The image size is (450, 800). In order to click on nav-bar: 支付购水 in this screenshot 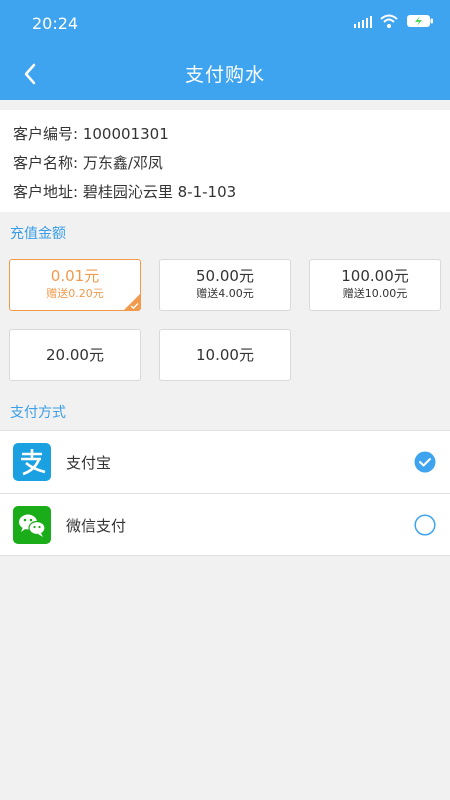, I will do `click(225, 74)`.